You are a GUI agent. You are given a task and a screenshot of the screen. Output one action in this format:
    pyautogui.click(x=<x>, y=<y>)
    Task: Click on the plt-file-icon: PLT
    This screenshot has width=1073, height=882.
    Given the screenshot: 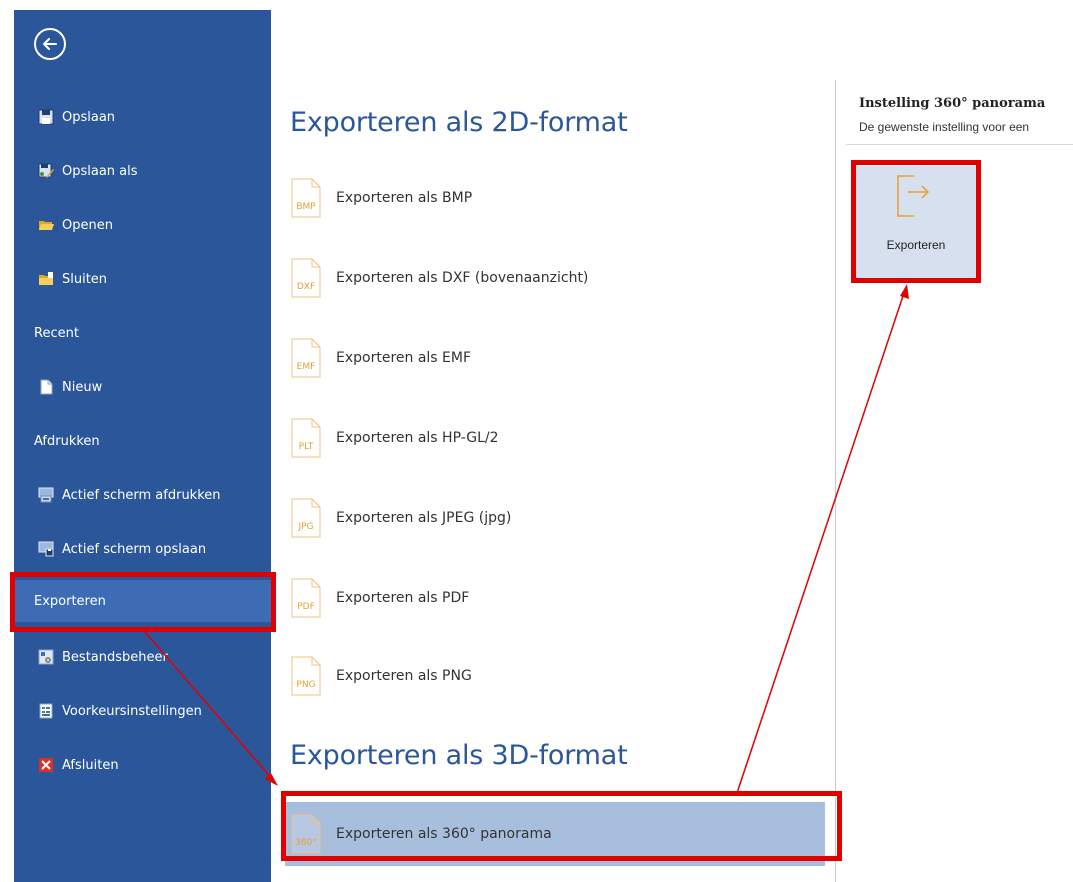 What is the action you would take?
    pyautogui.click(x=306, y=438)
    